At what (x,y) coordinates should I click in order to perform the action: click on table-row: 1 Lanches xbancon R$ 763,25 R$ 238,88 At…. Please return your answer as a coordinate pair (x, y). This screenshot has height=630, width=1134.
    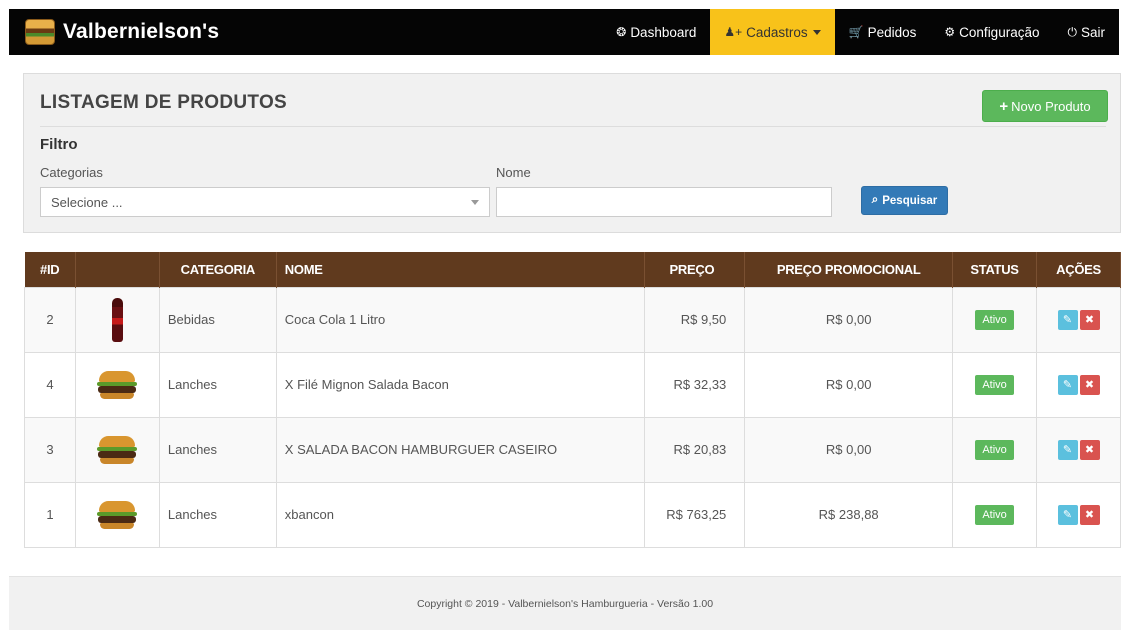
    Looking at the image, I should click on (572, 514).